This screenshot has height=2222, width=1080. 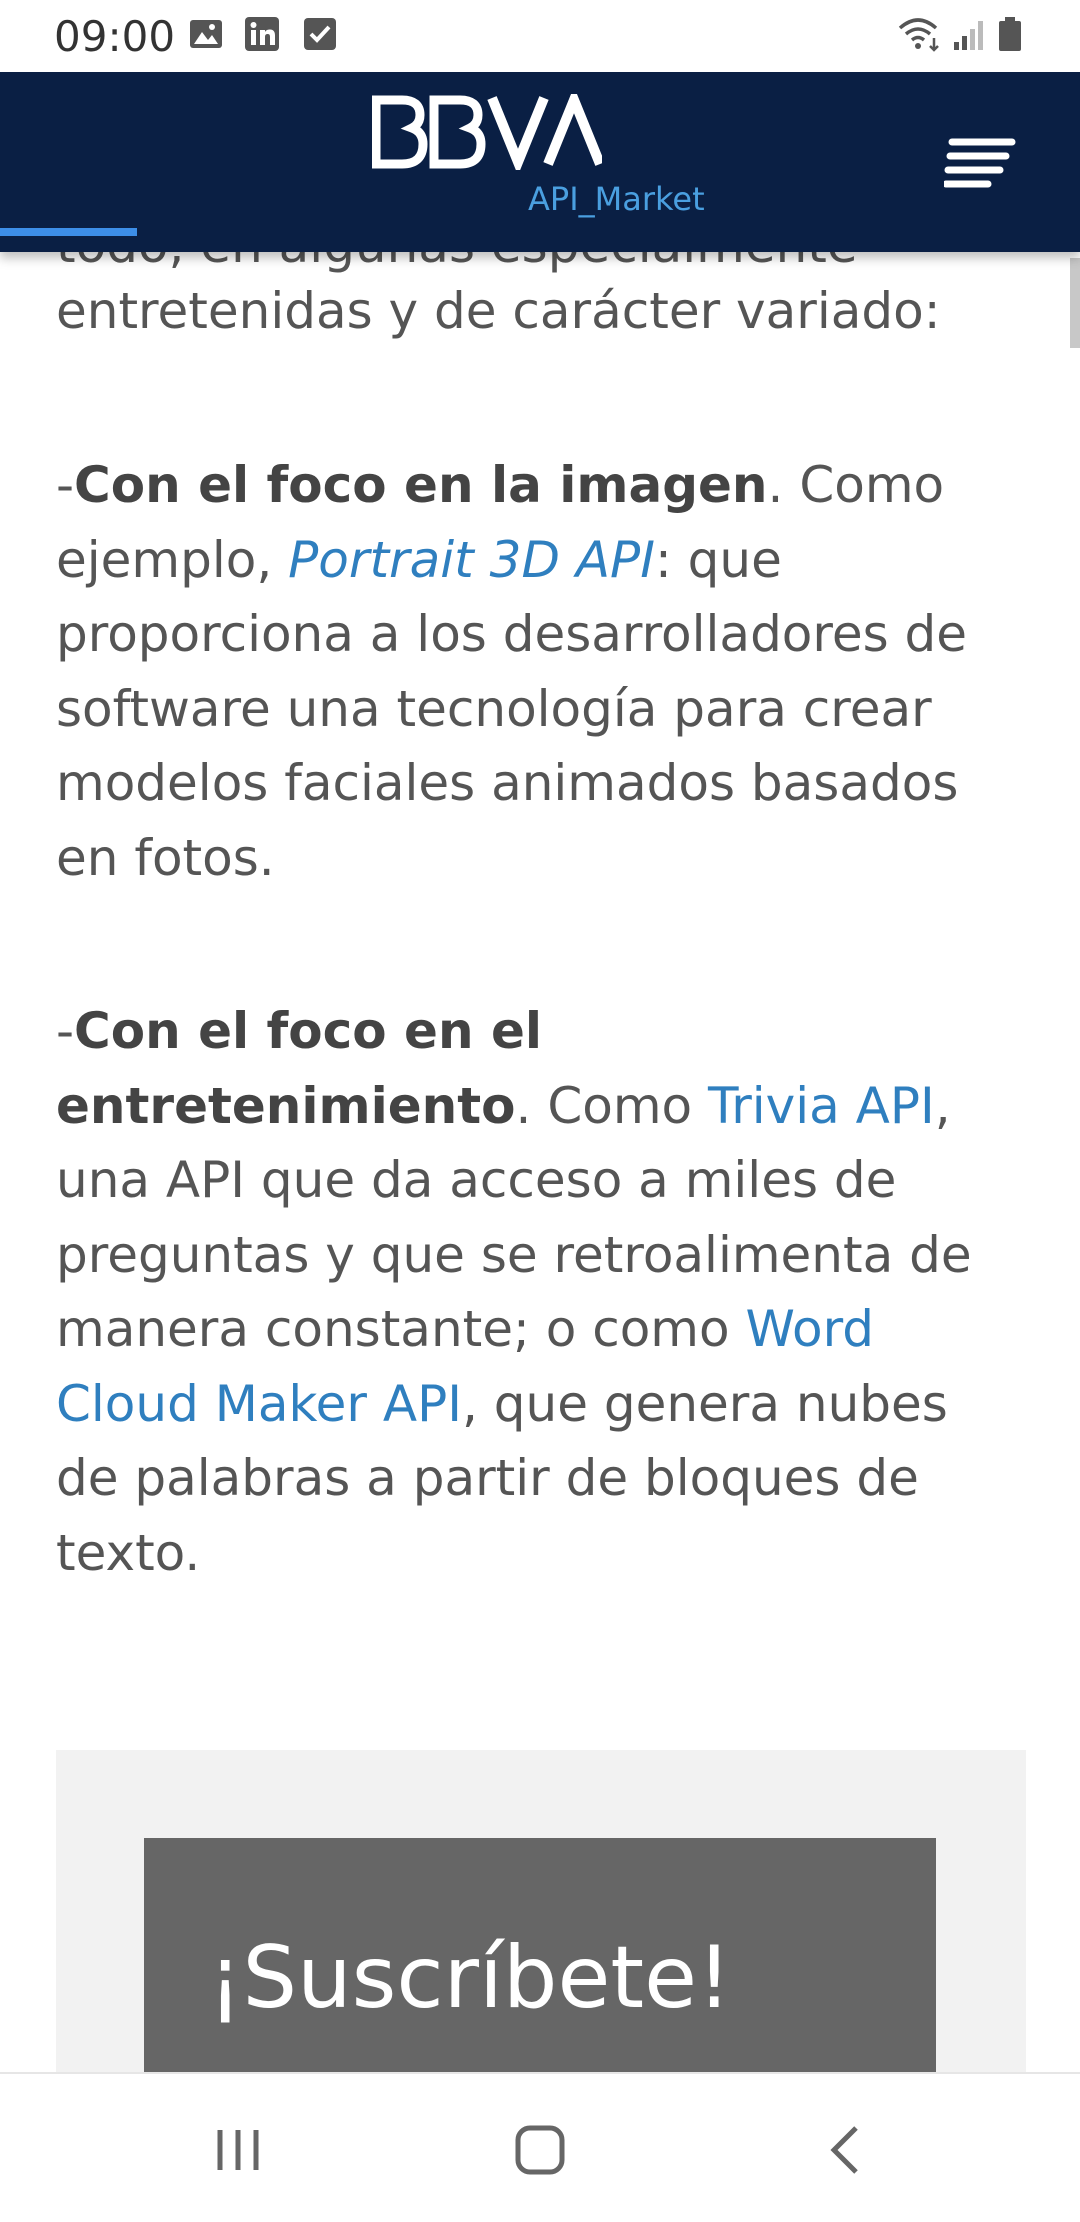 I want to click on scrollbar, so click(x=1075, y=303).